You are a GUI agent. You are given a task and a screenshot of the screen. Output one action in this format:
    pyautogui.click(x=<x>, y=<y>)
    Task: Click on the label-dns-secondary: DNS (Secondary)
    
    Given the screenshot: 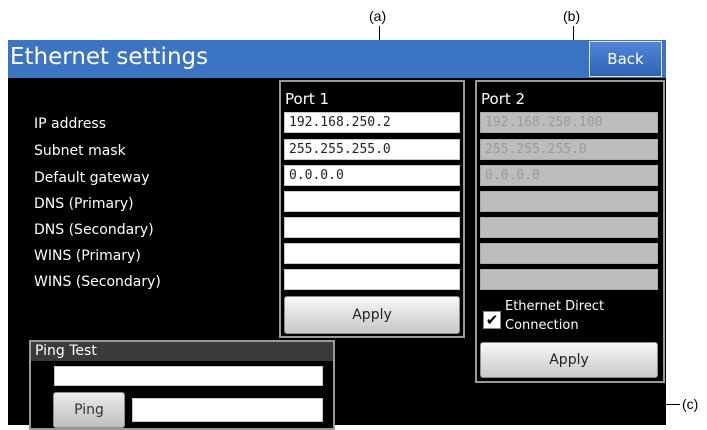 What is the action you would take?
    pyautogui.click(x=94, y=230)
    